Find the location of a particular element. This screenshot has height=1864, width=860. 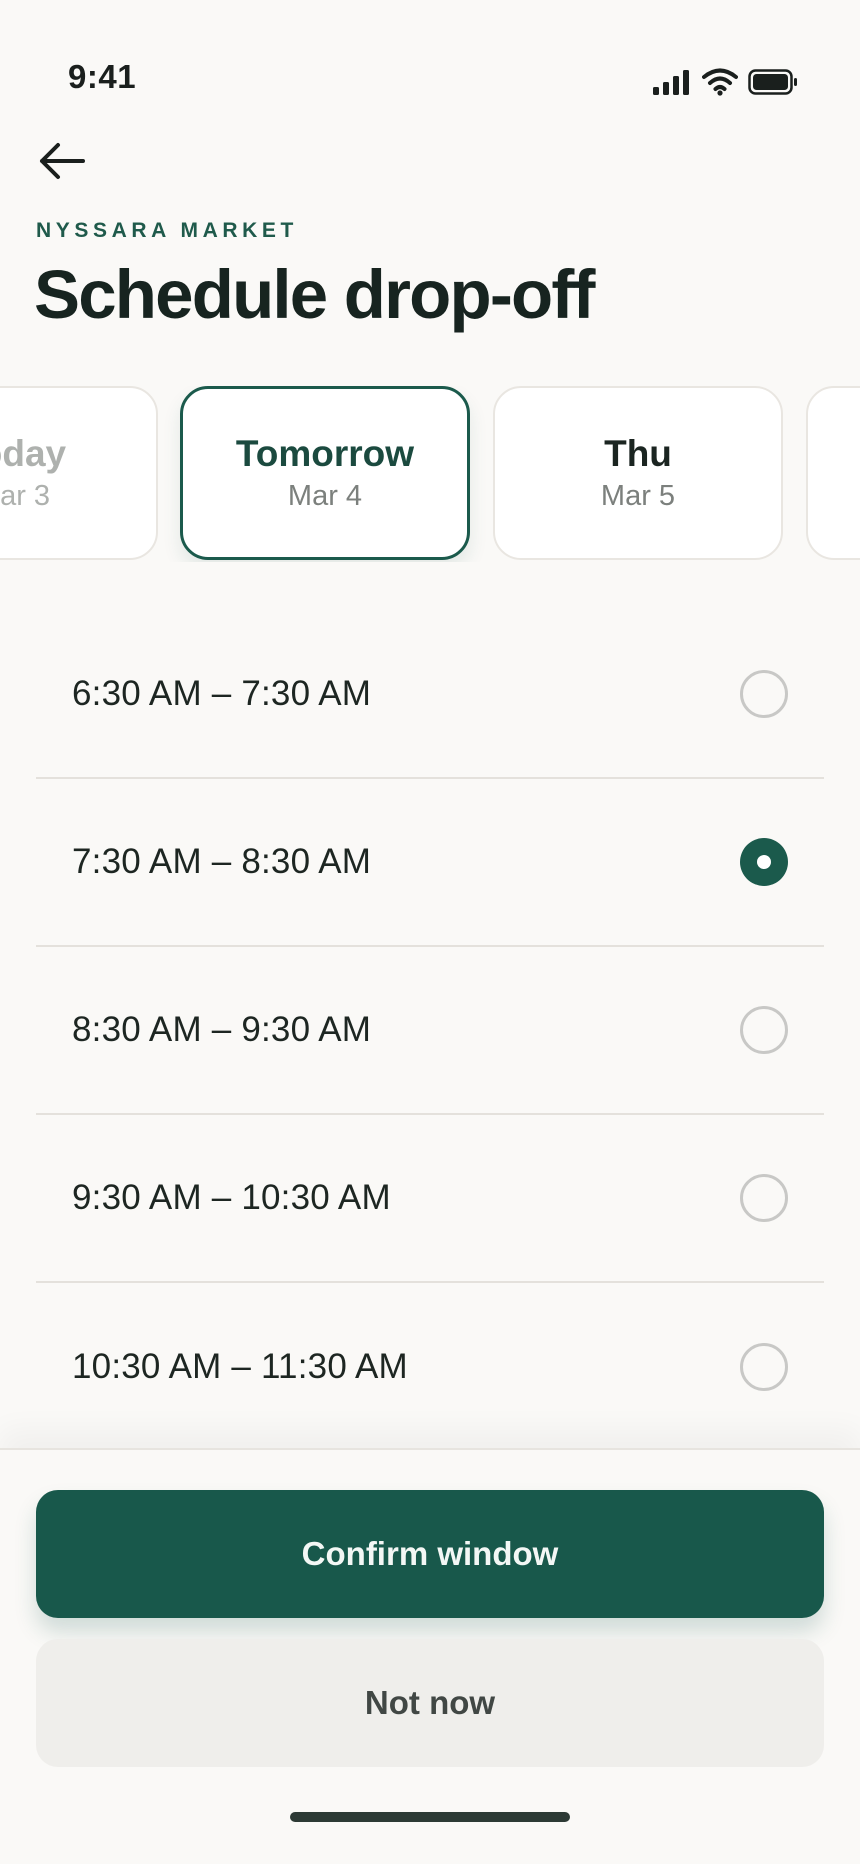

slot-time: 6:30 AM – 7:30 AM is located at coordinates (222, 693).